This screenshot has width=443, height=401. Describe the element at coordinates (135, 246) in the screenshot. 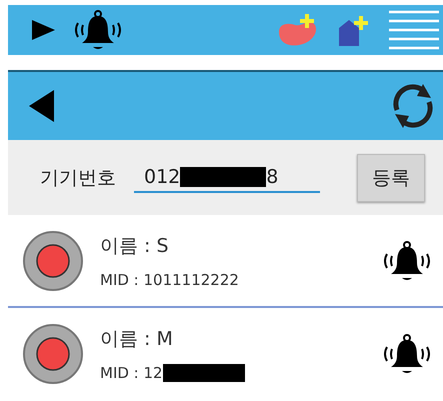

I see `item-name: 이름 : S` at that location.